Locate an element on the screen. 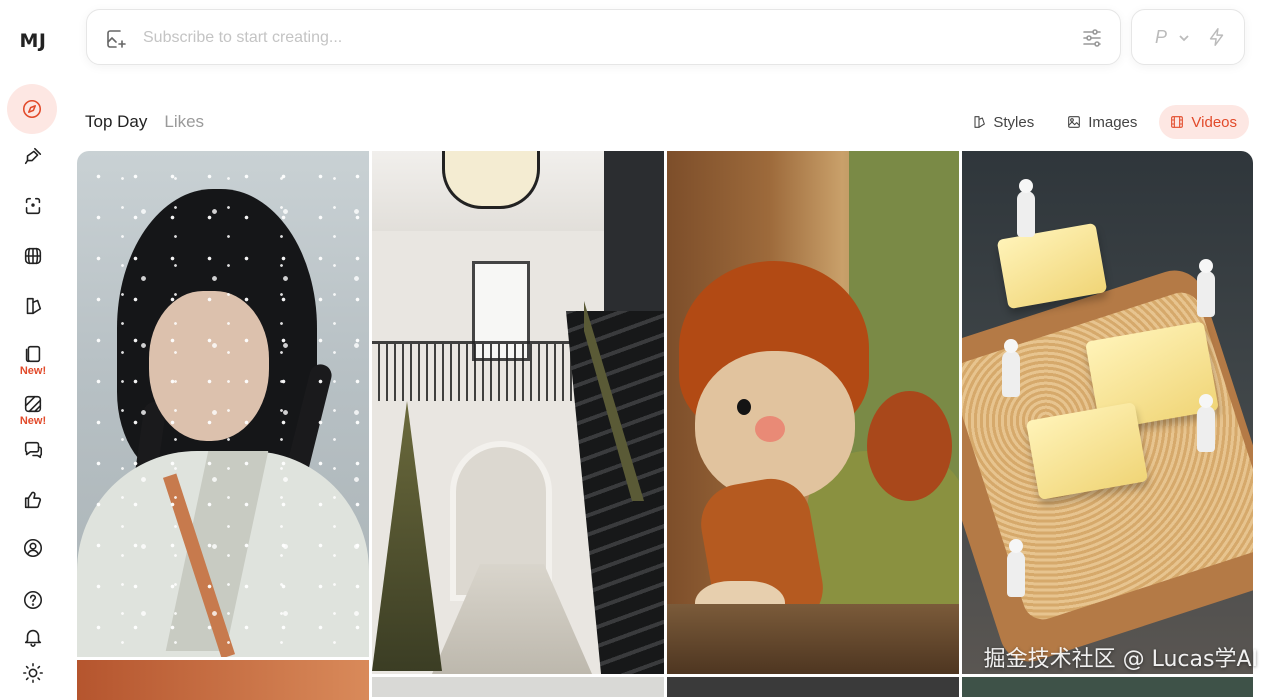  filter-label: Styles is located at coordinates (1013, 122).